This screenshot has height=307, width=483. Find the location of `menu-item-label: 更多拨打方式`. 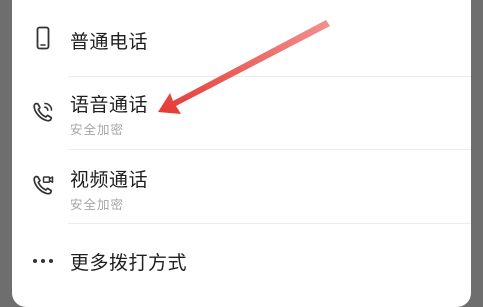

menu-item-label: 更多拨打方式 is located at coordinates (129, 263).